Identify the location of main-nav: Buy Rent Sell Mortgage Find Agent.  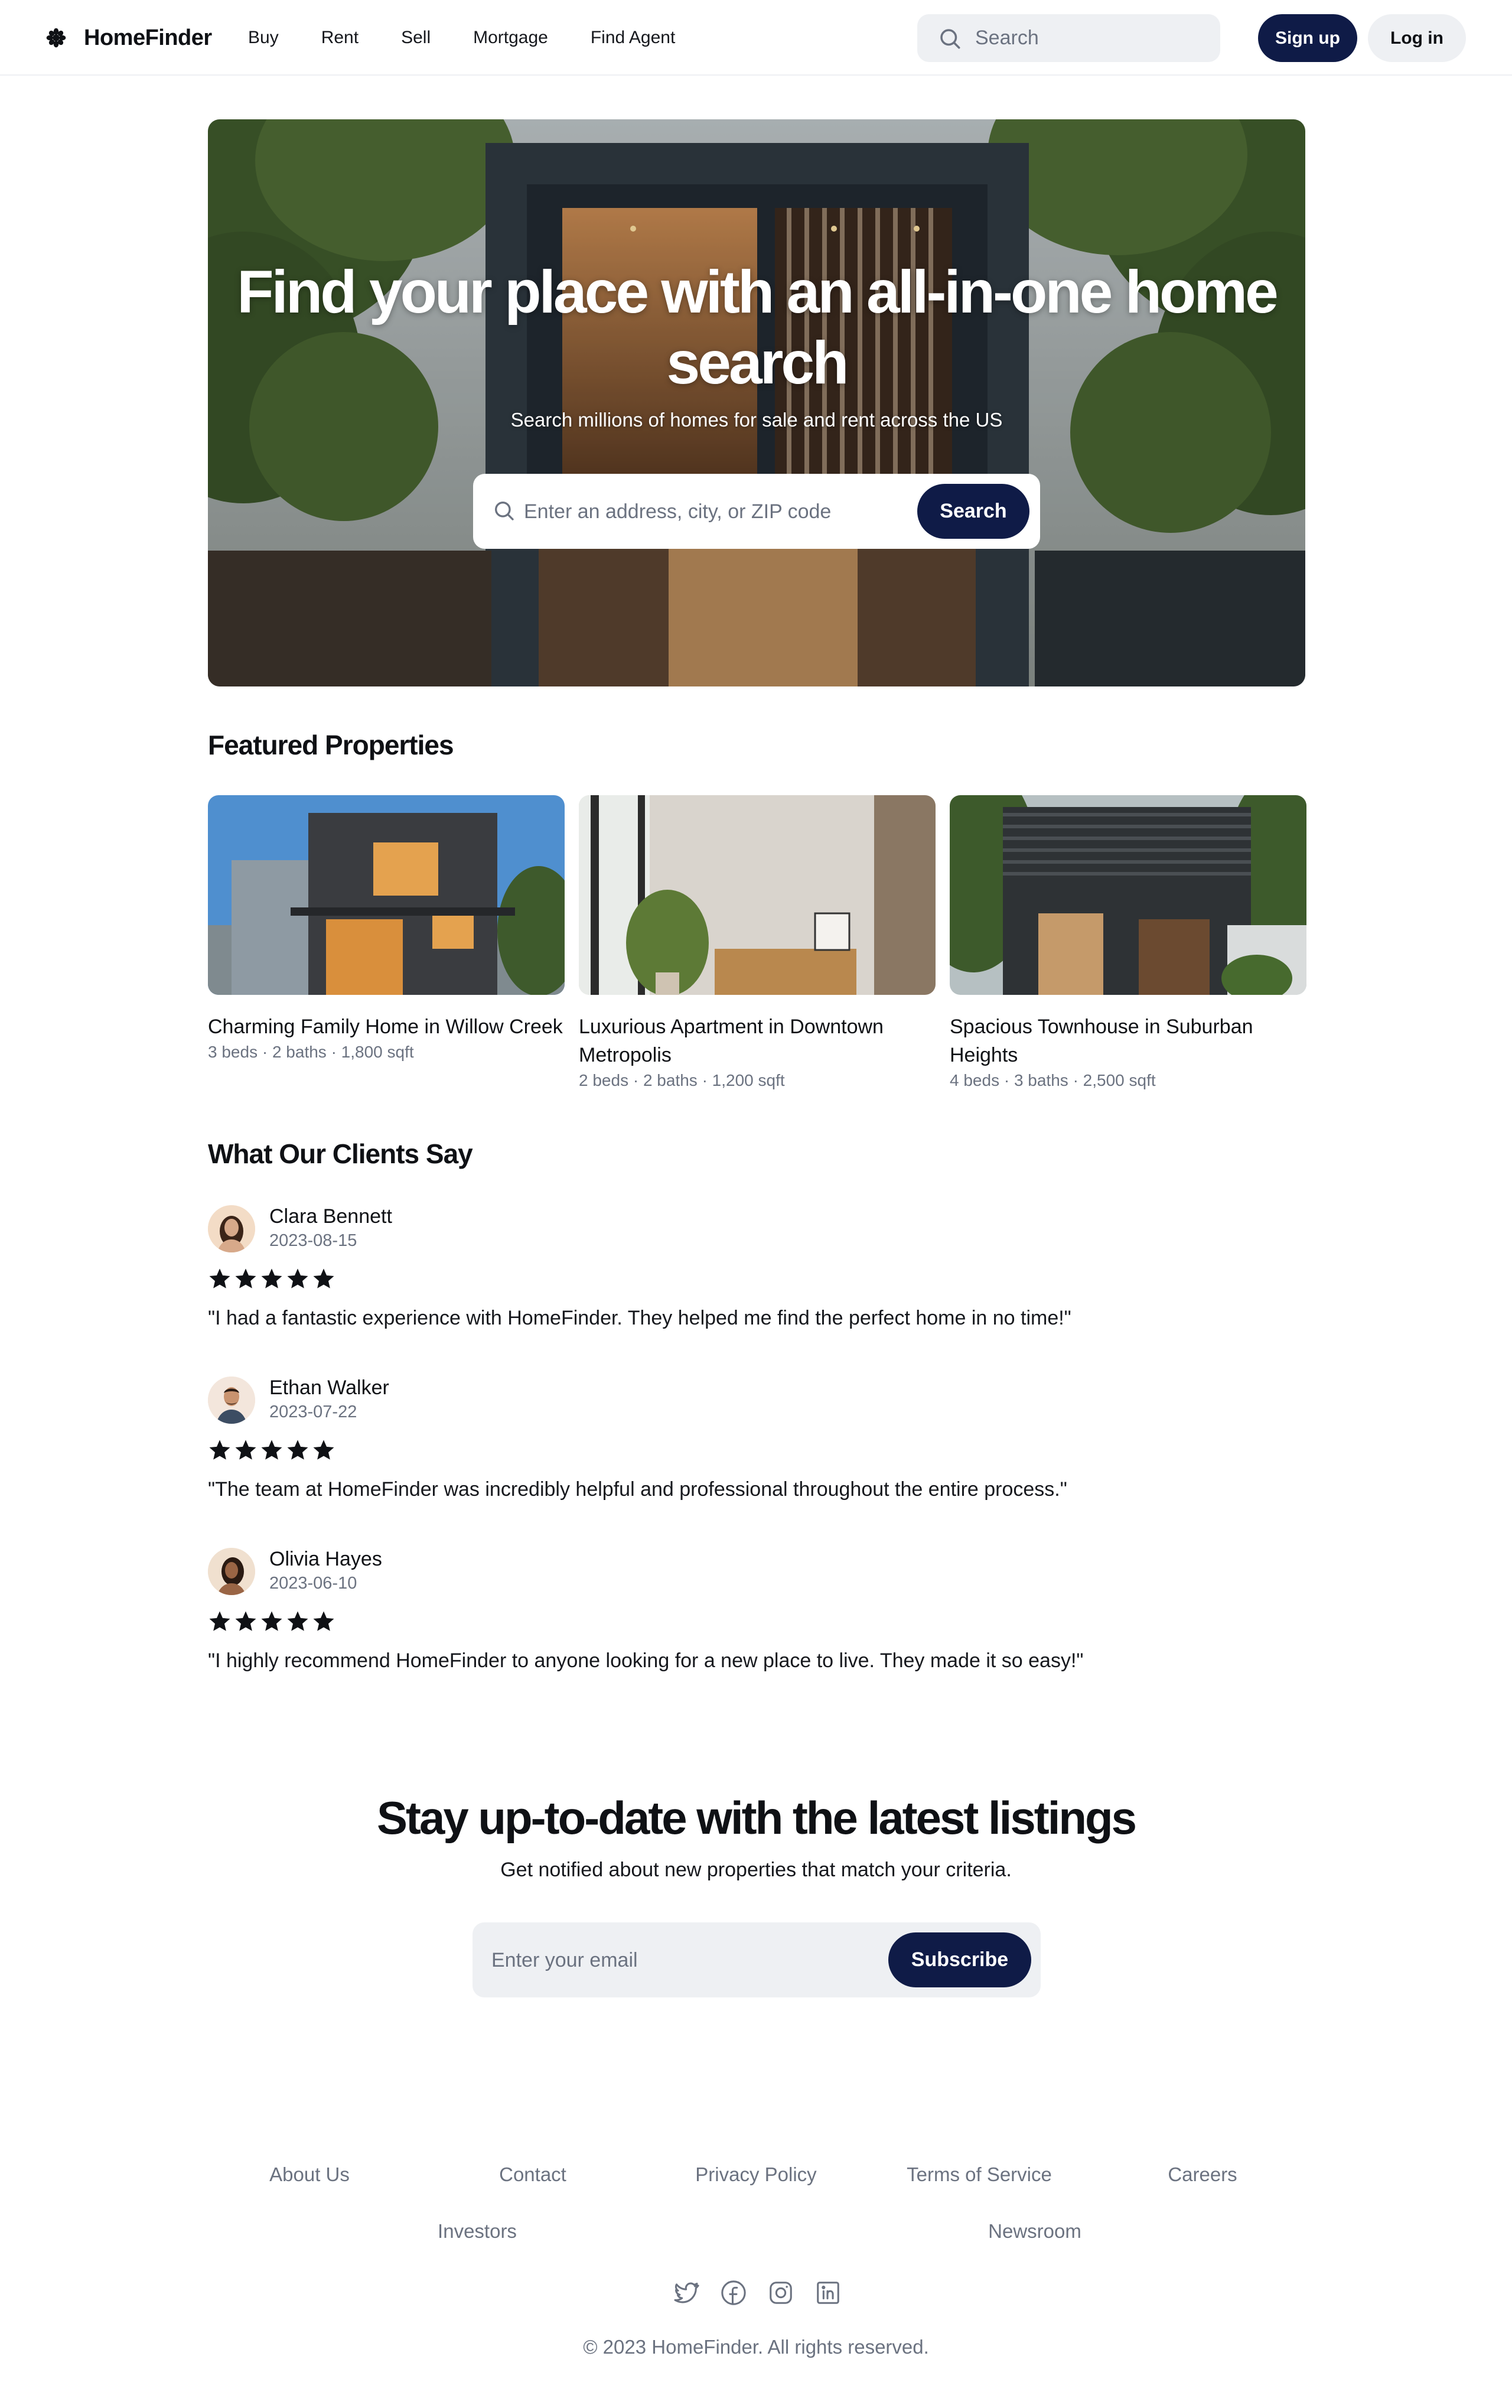
(483, 38).